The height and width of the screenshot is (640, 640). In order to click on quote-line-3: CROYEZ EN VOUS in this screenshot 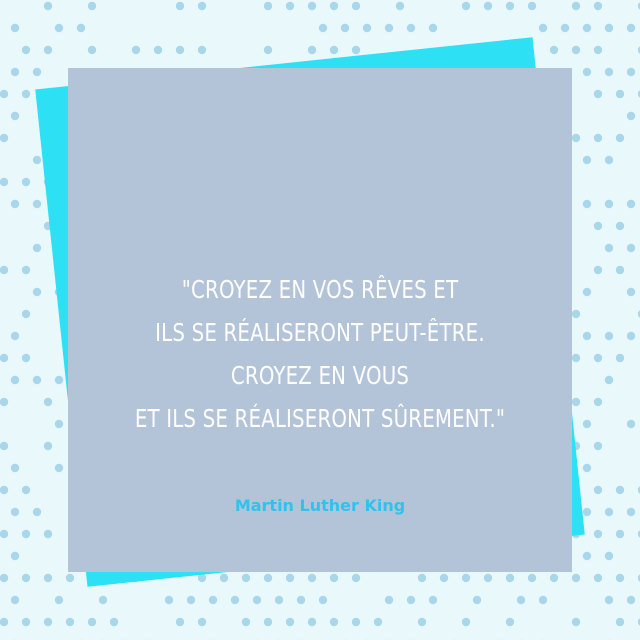, I will do `click(320, 375)`.